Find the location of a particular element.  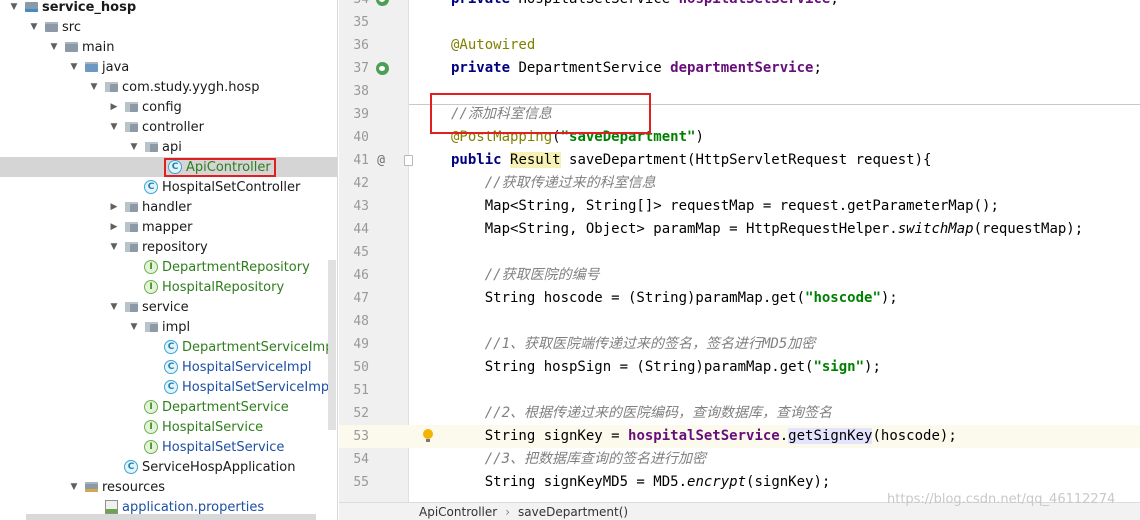

line-number: 42 is located at coordinates (361, 183).